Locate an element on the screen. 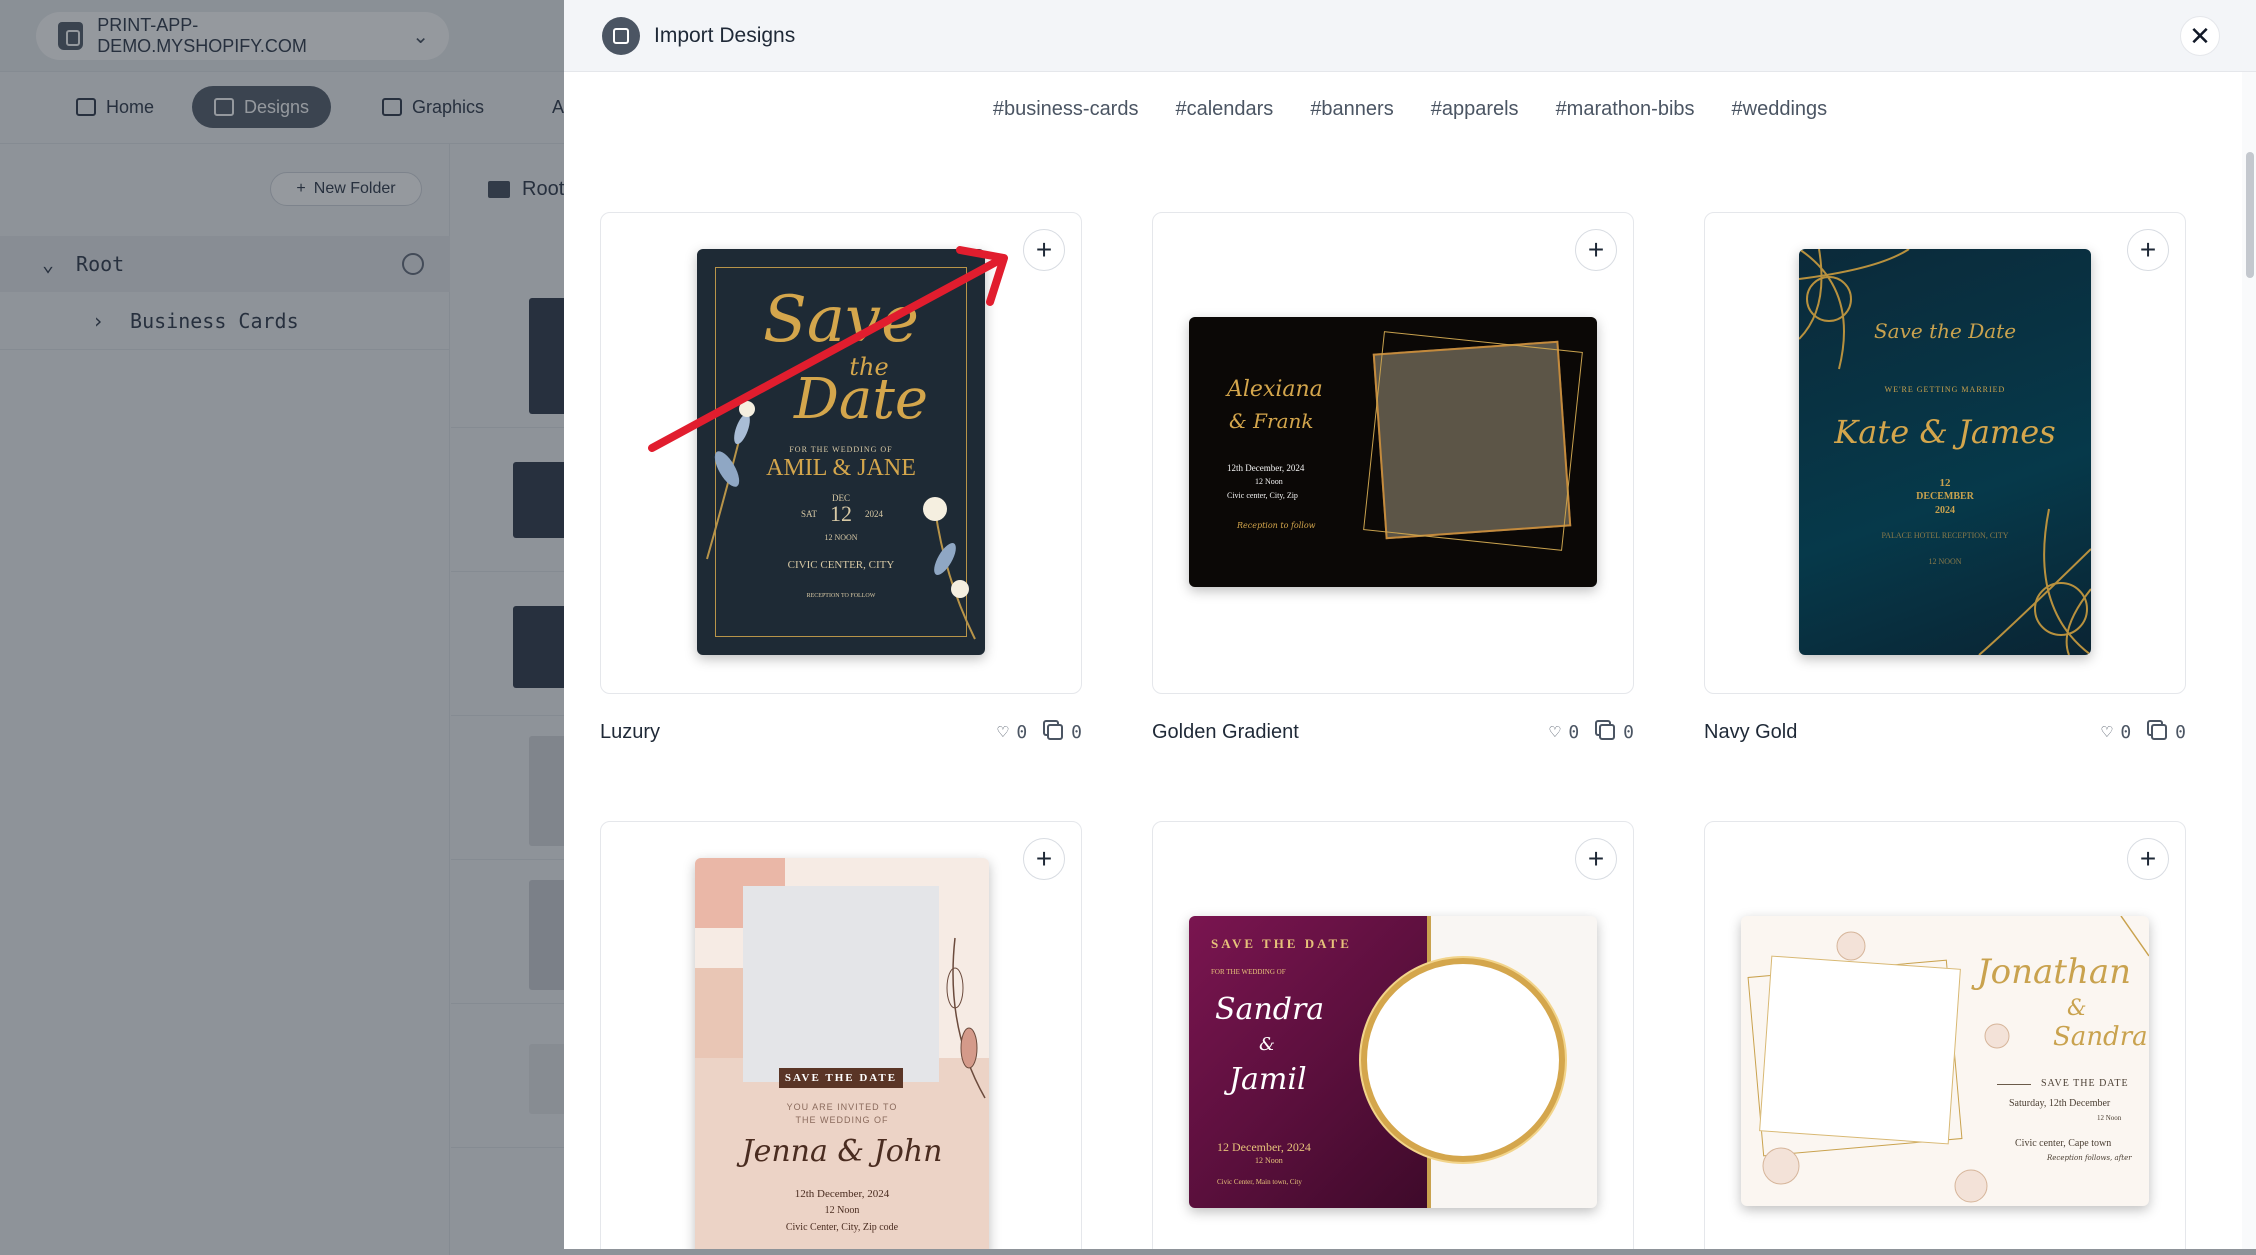 This screenshot has width=2256, height=1255. art-sub: WE'RE GETTING MARRIED is located at coordinates (1945, 389).